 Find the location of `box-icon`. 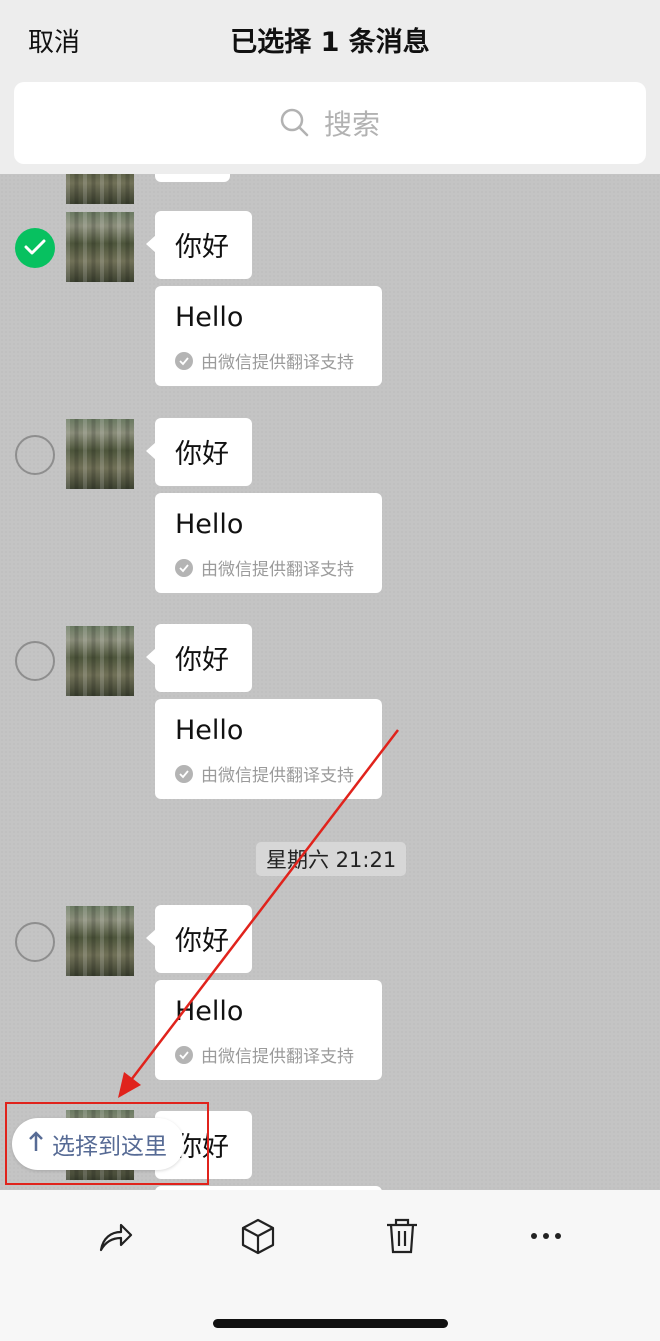

box-icon is located at coordinates (258, 1236).